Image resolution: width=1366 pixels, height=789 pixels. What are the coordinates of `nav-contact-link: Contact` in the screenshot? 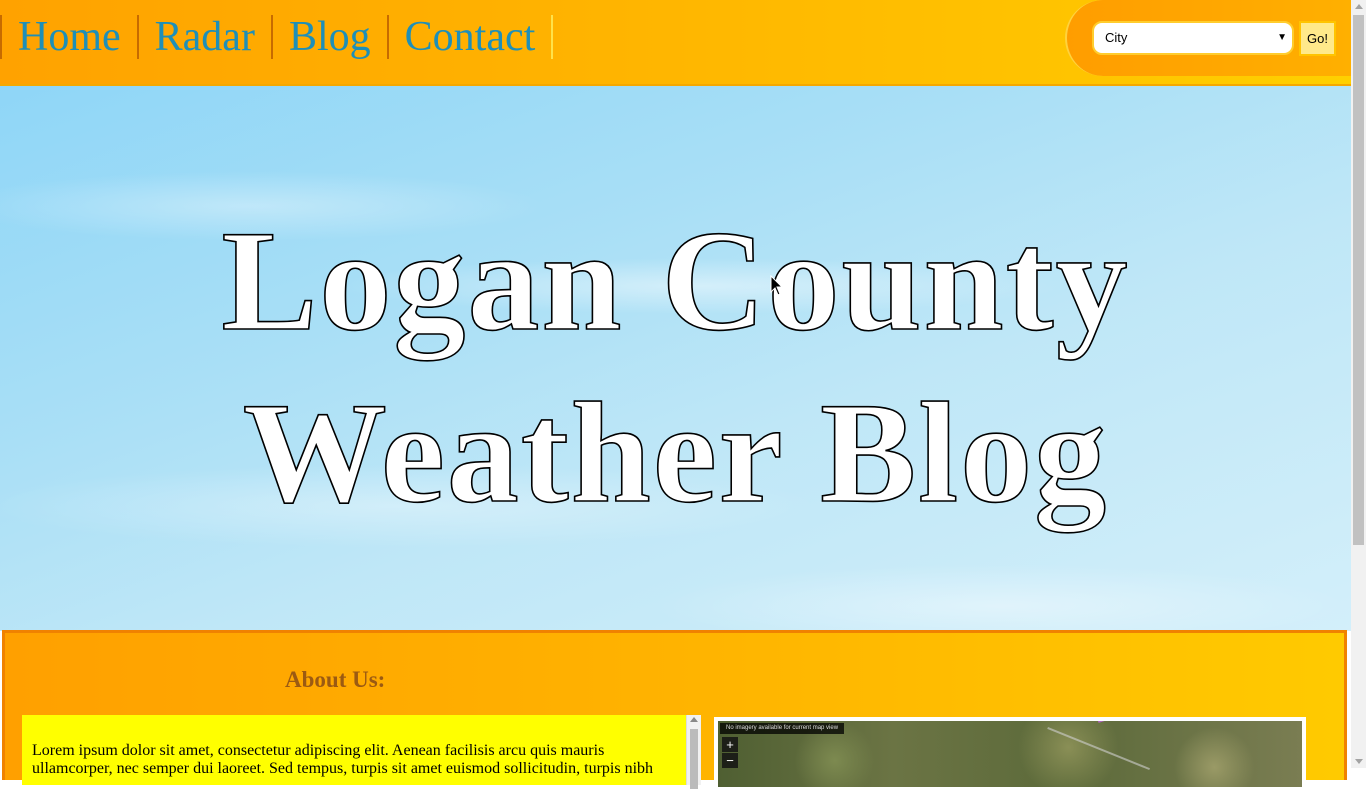 It's located at (470, 37).